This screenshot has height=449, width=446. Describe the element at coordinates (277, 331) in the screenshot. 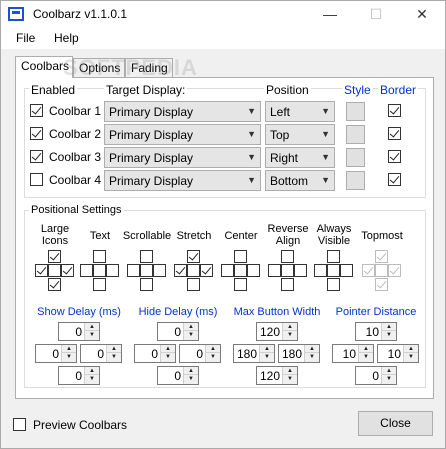

I see `top-spinner: 120 ▲ ▼` at that location.